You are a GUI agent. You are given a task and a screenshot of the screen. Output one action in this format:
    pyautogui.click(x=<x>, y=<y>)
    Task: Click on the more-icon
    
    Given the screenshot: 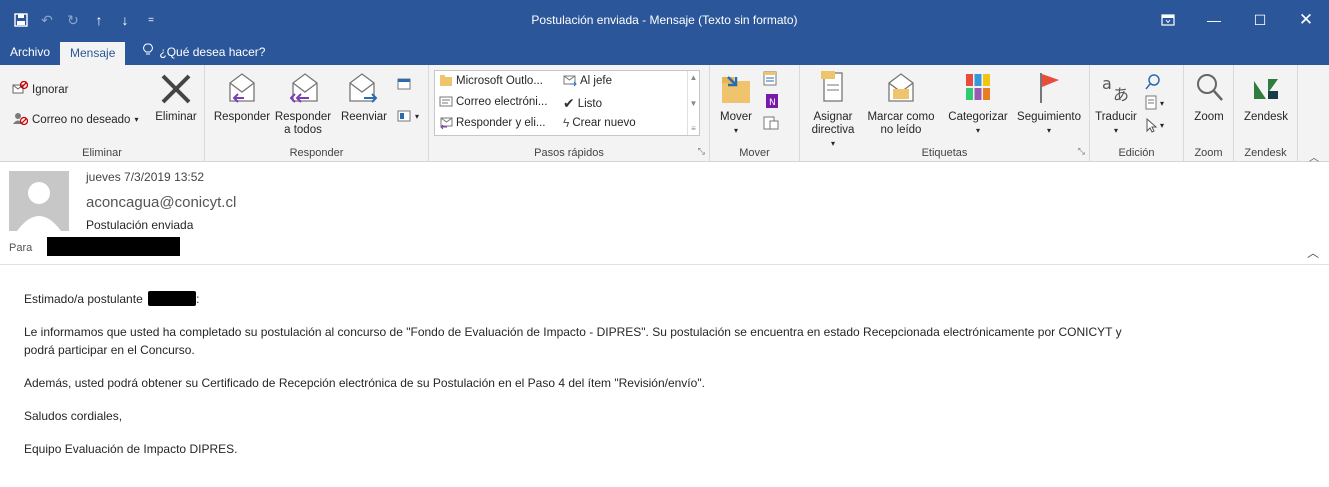 What is the action you would take?
    pyautogui.click(x=404, y=116)
    